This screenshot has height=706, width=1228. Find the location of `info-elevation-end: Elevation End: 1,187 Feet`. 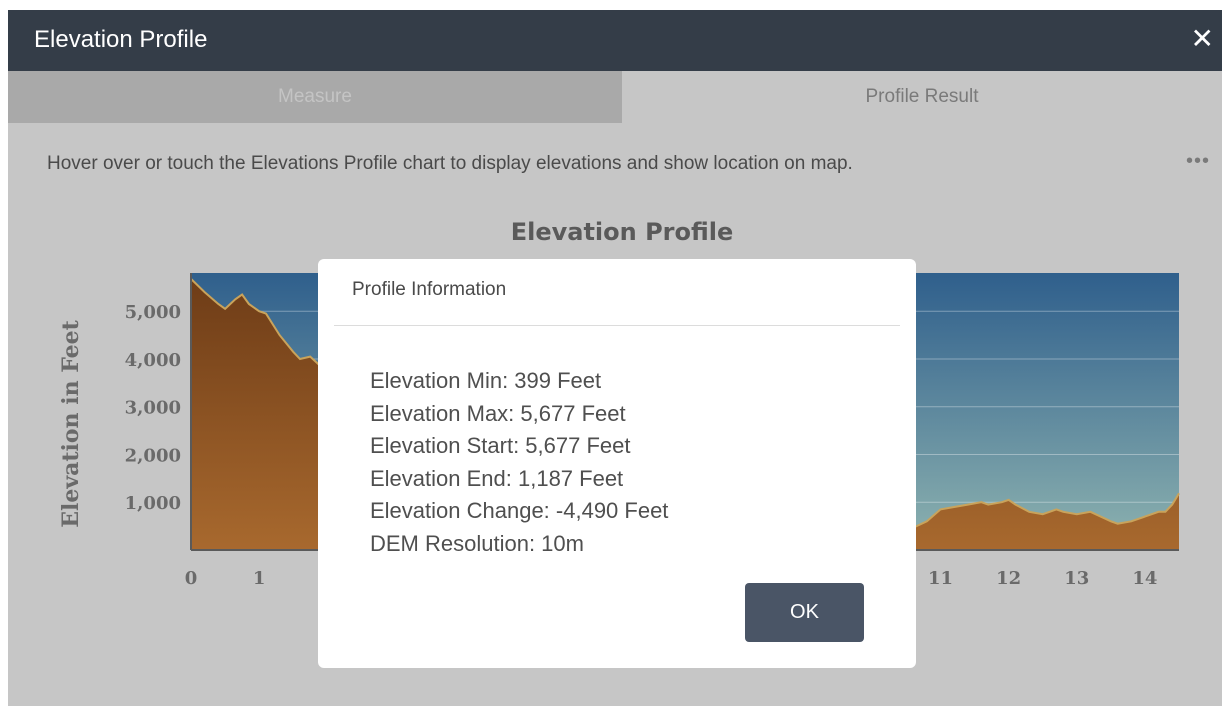

info-elevation-end: Elevation End: 1,187 Feet is located at coordinates (497, 478).